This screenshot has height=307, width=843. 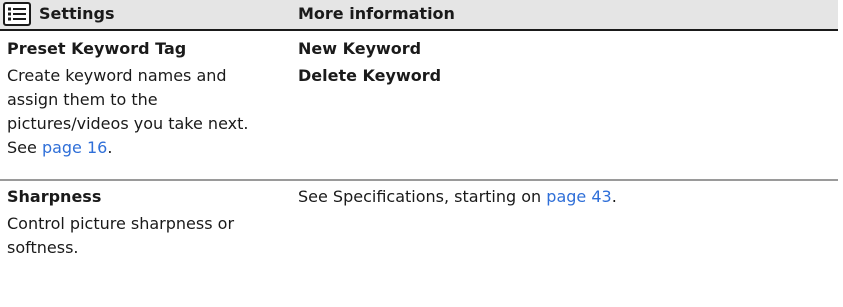 I want to click on description-line: Control picture sharpness or, so click(x=121, y=223).